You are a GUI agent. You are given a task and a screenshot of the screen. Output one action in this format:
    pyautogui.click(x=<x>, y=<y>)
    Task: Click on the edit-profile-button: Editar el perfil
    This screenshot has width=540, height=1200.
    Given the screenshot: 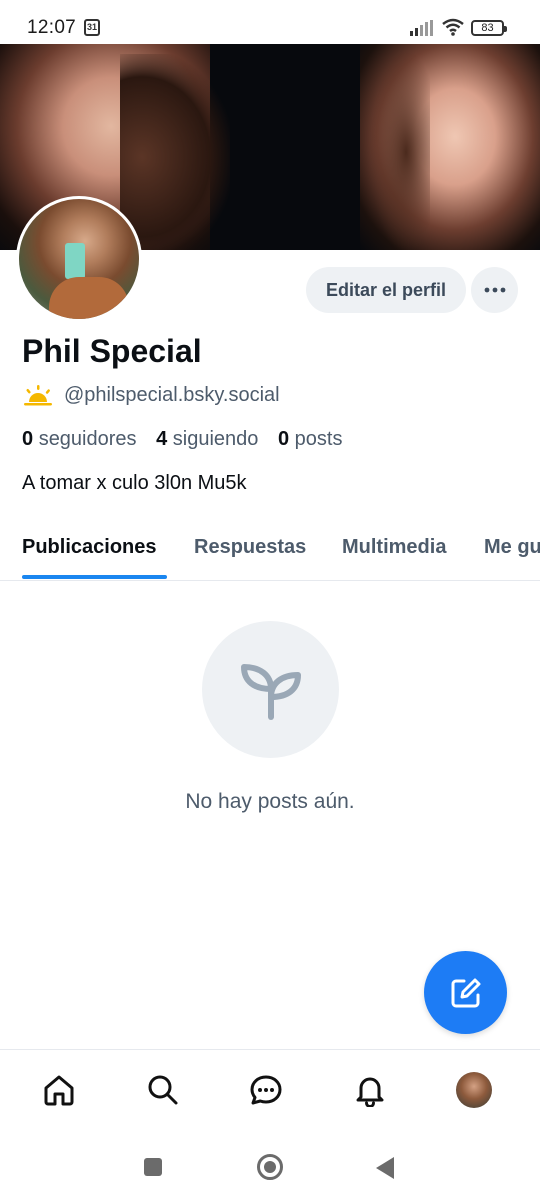 What is the action you would take?
    pyautogui.click(x=386, y=290)
    